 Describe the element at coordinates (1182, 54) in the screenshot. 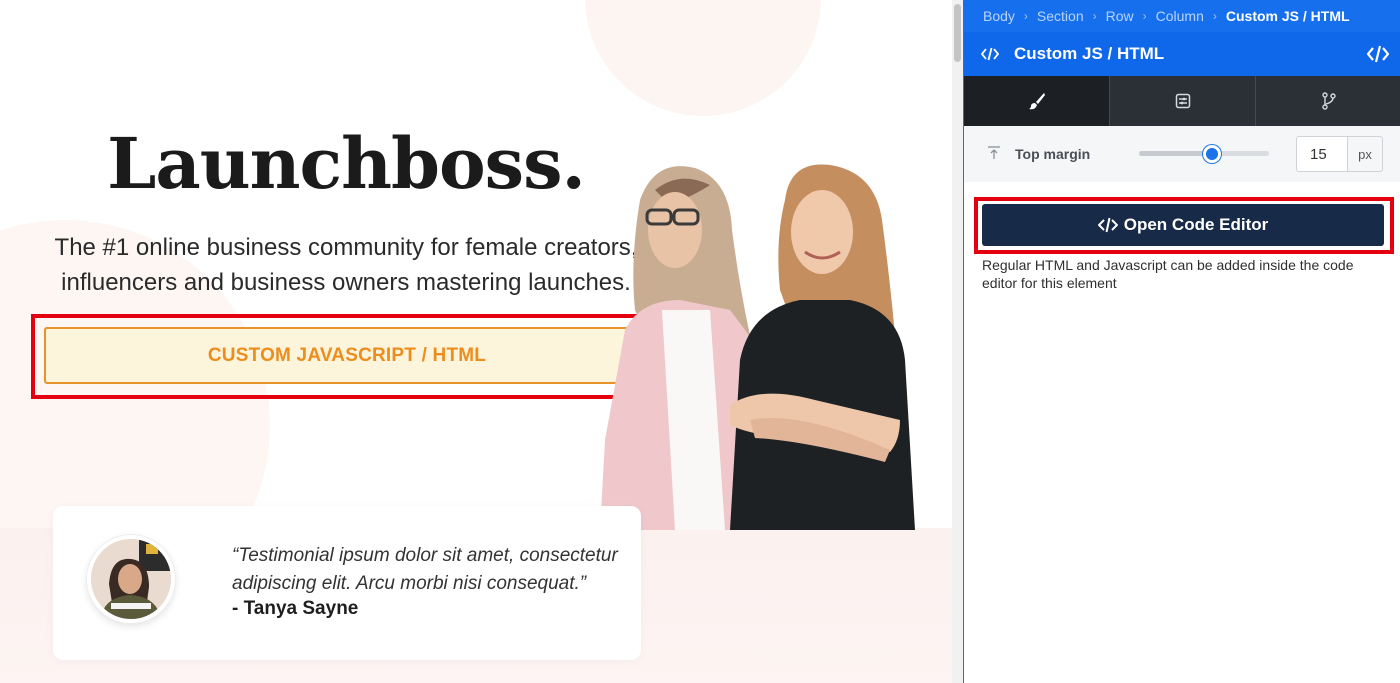

I see `element-header: Custom JS / HTML` at that location.